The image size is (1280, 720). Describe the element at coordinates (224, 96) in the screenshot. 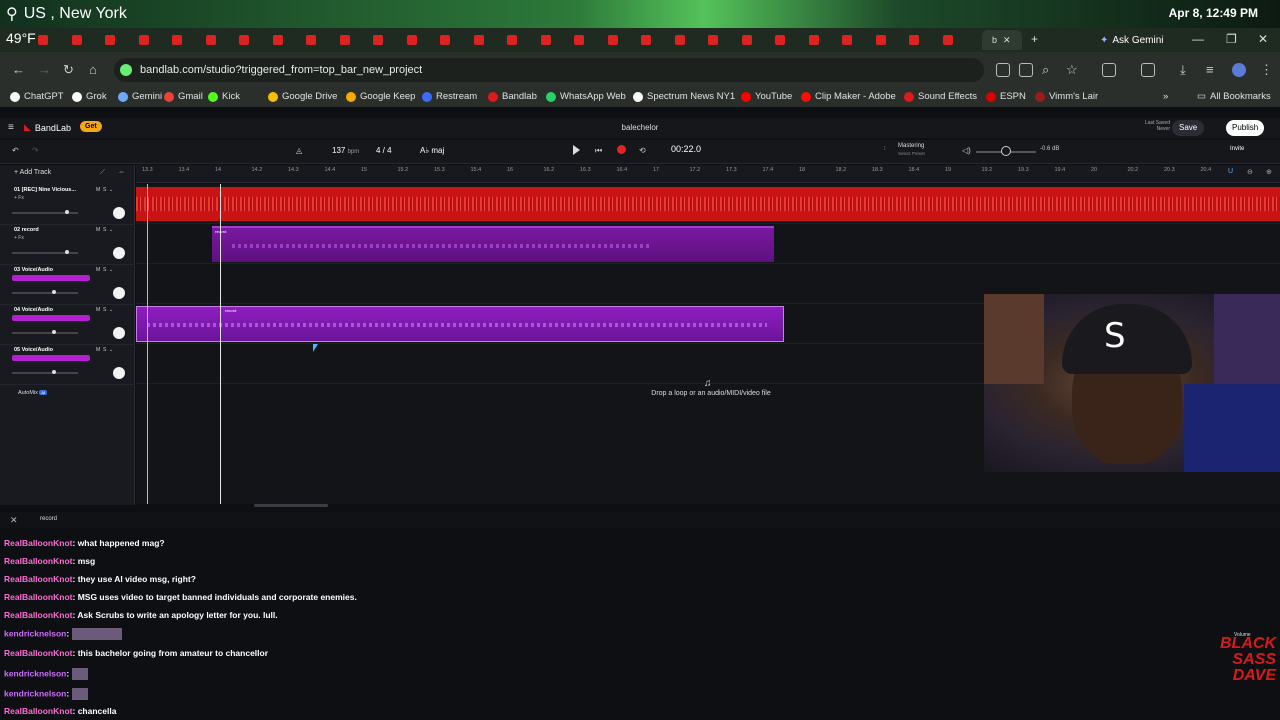

I see `bookmark-item: Kick` at that location.